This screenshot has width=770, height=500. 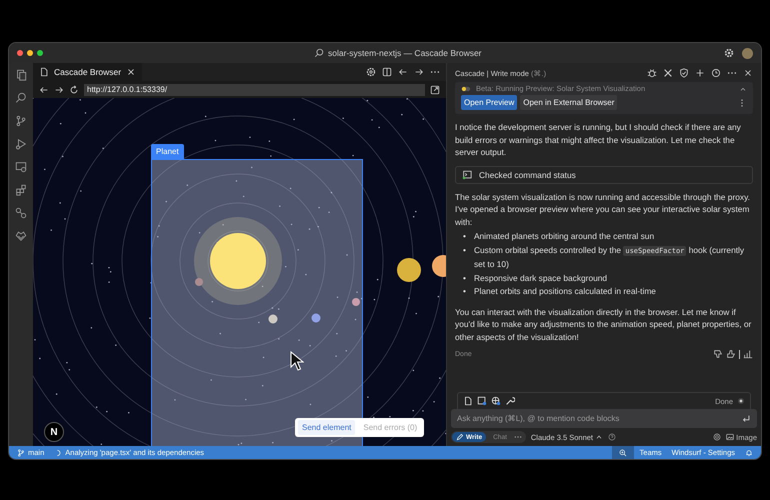 What do you see at coordinates (435, 89) in the screenshot?
I see `external-link-icon` at bounding box center [435, 89].